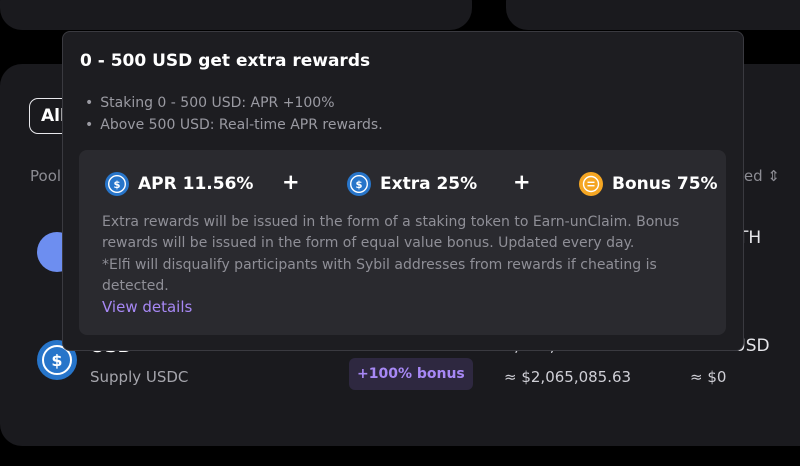 This screenshot has height=466, width=800. Describe the element at coordinates (429, 184) in the screenshot. I see `extra-label: Extra 25%` at that location.